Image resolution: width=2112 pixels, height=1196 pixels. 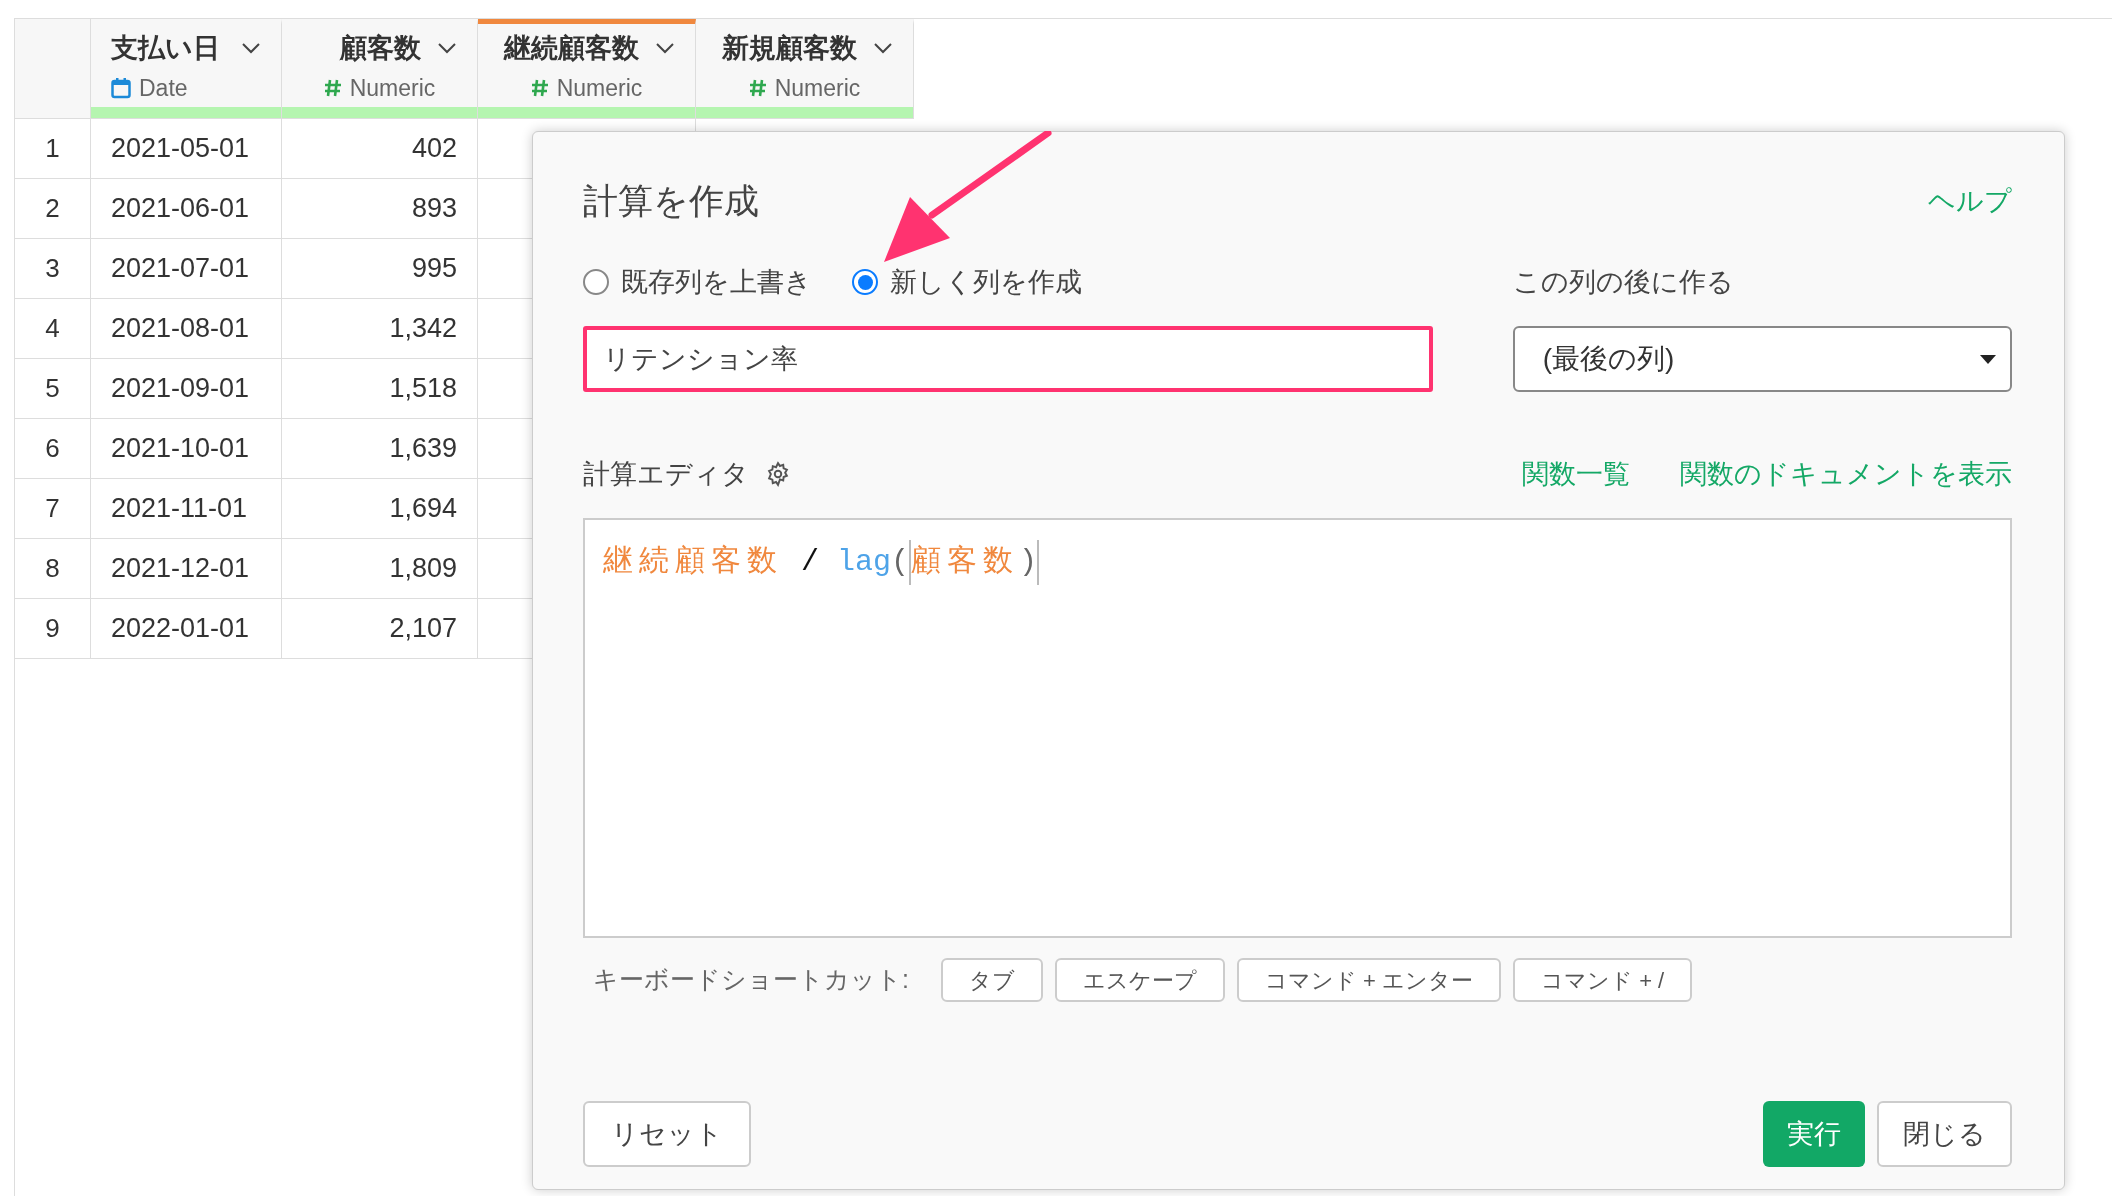 I want to click on column-header: 新規顧客数 Numeric, so click(x=805, y=69).